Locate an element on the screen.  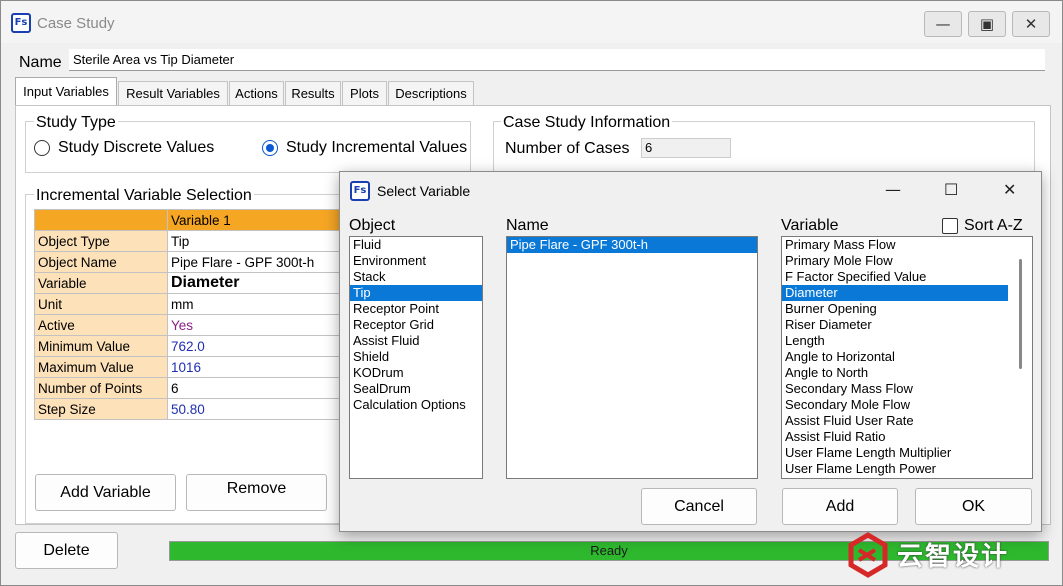
list-item: Assist Fluid Ratio is located at coordinates (907, 437).